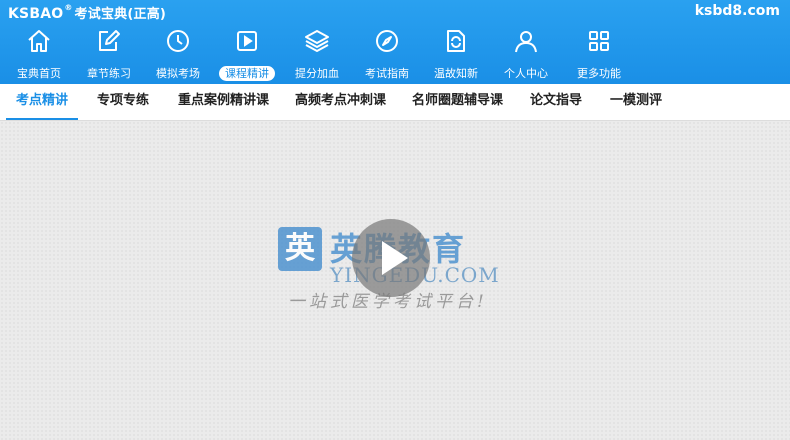  What do you see at coordinates (247, 55) in the screenshot?
I see `nav-item-courses: 课程精讲` at bounding box center [247, 55].